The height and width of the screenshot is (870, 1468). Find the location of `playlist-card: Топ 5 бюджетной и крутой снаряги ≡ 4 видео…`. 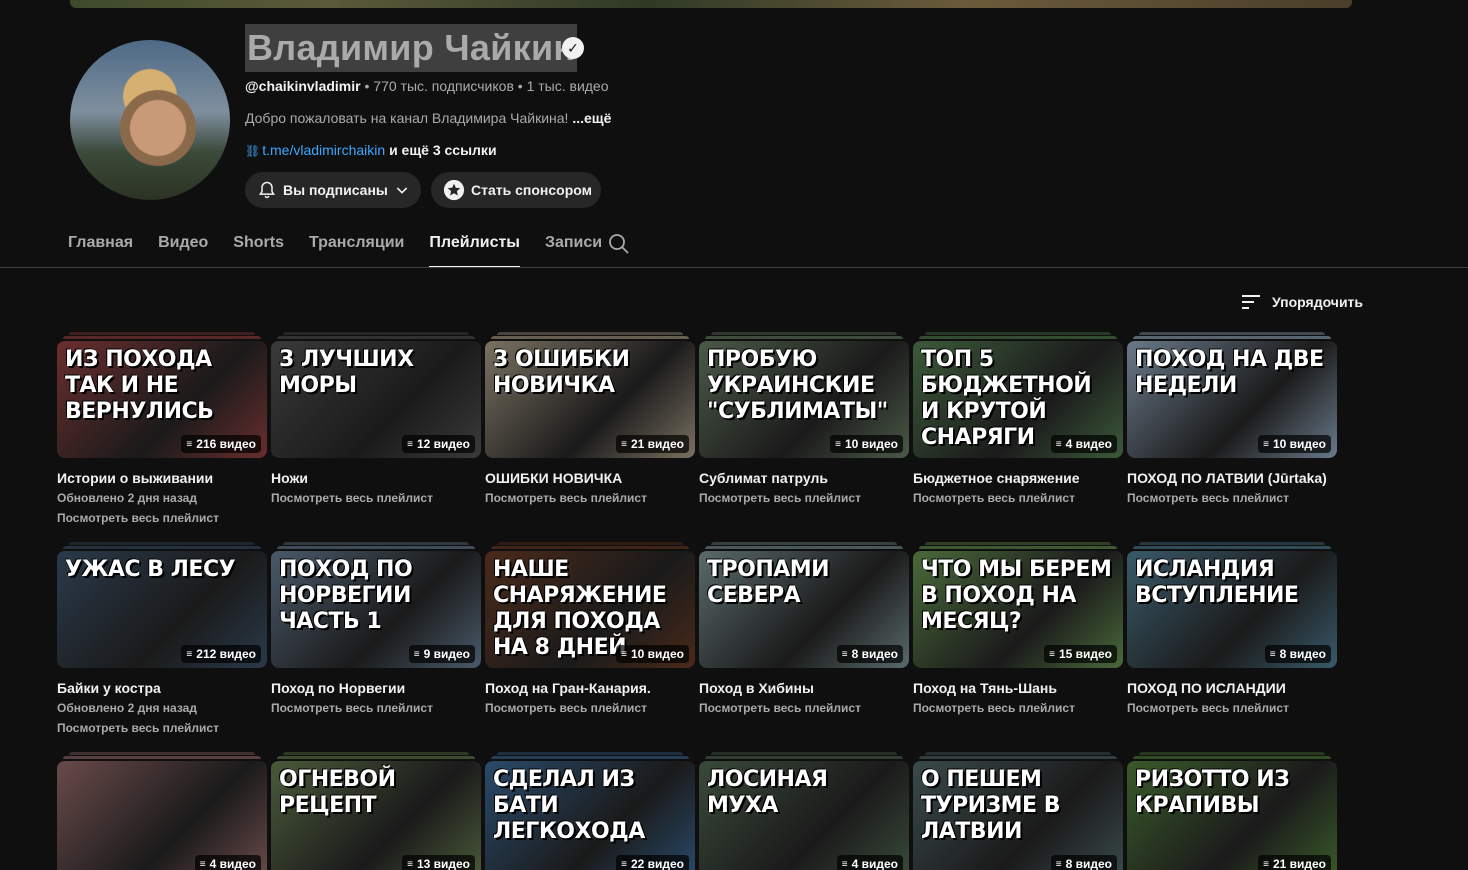

playlist-card: Топ 5 бюджетной и крутой снаряги ≡ 4 видео… is located at coordinates (1018, 420).